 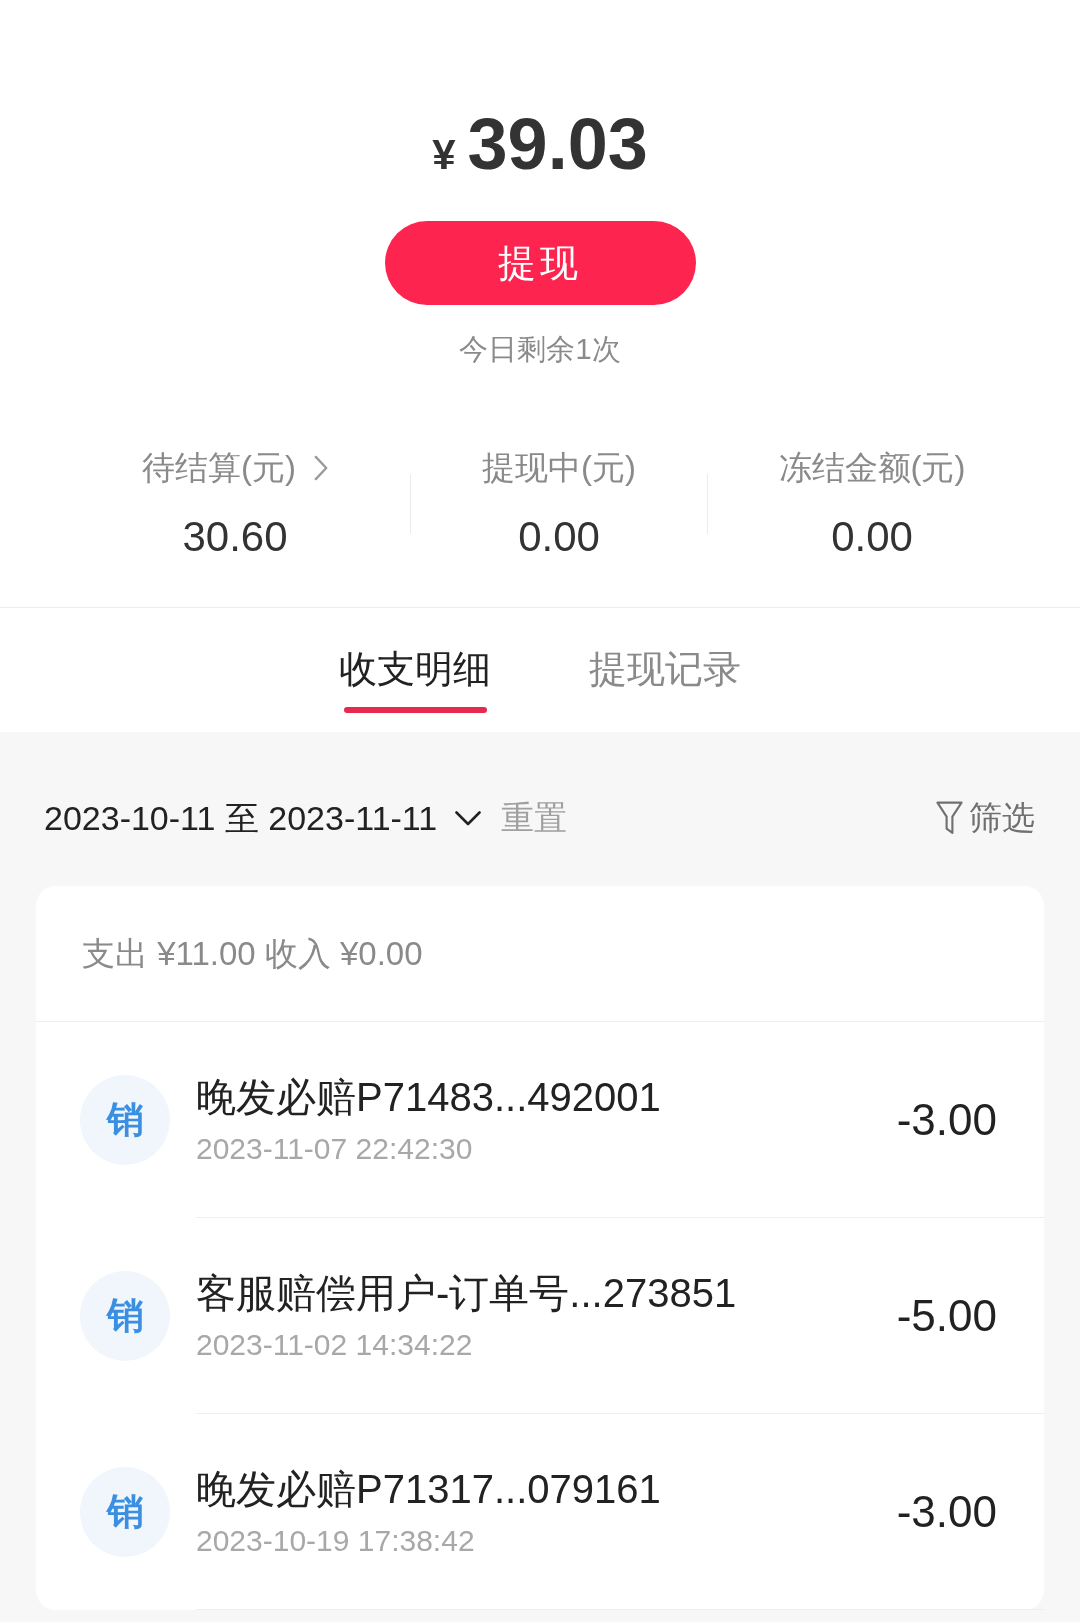 I want to click on balance-amount: 39.03, so click(x=557, y=144).